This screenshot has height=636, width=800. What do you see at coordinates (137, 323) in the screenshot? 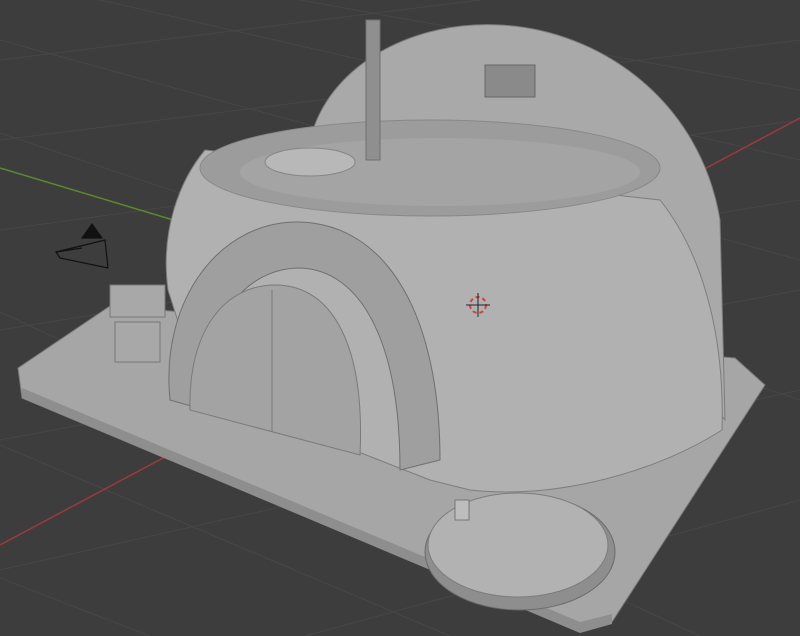
I see `crates` at bounding box center [137, 323].